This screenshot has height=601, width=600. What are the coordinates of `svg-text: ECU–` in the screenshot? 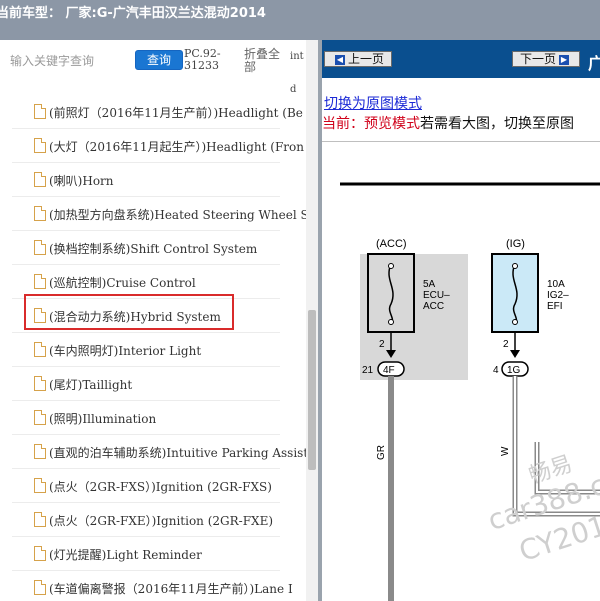 It's located at (436, 295).